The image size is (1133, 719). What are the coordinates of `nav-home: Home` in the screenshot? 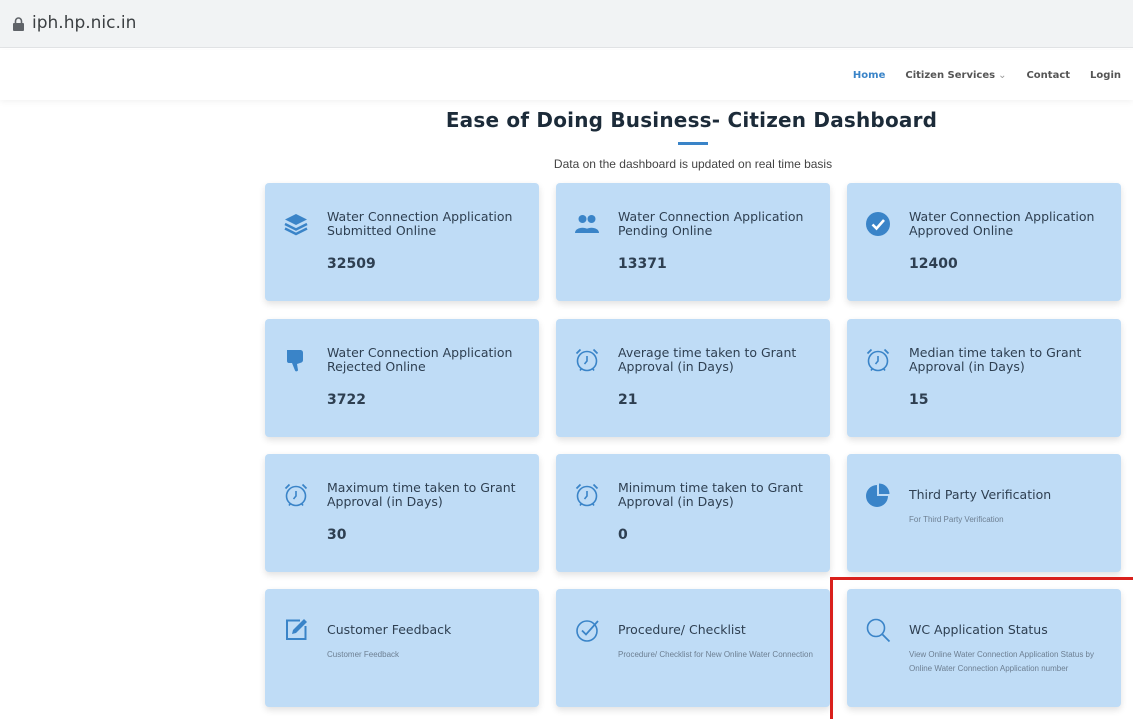 It's located at (869, 75).